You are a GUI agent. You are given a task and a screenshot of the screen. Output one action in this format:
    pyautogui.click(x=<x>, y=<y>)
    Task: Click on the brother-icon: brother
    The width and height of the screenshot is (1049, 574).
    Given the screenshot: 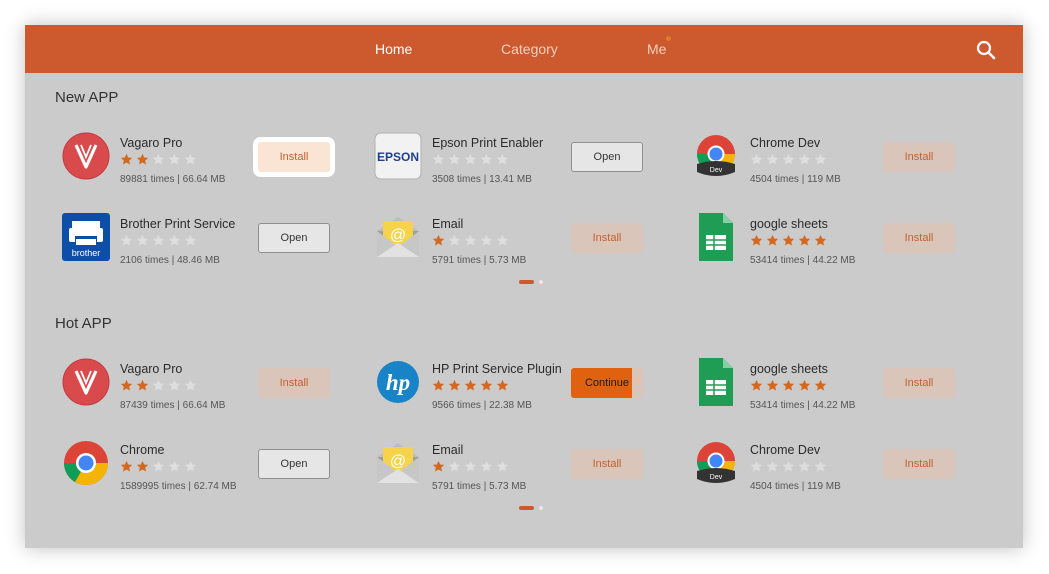 What is the action you would take?
    pyautogui.click(x=86, y=237)
    